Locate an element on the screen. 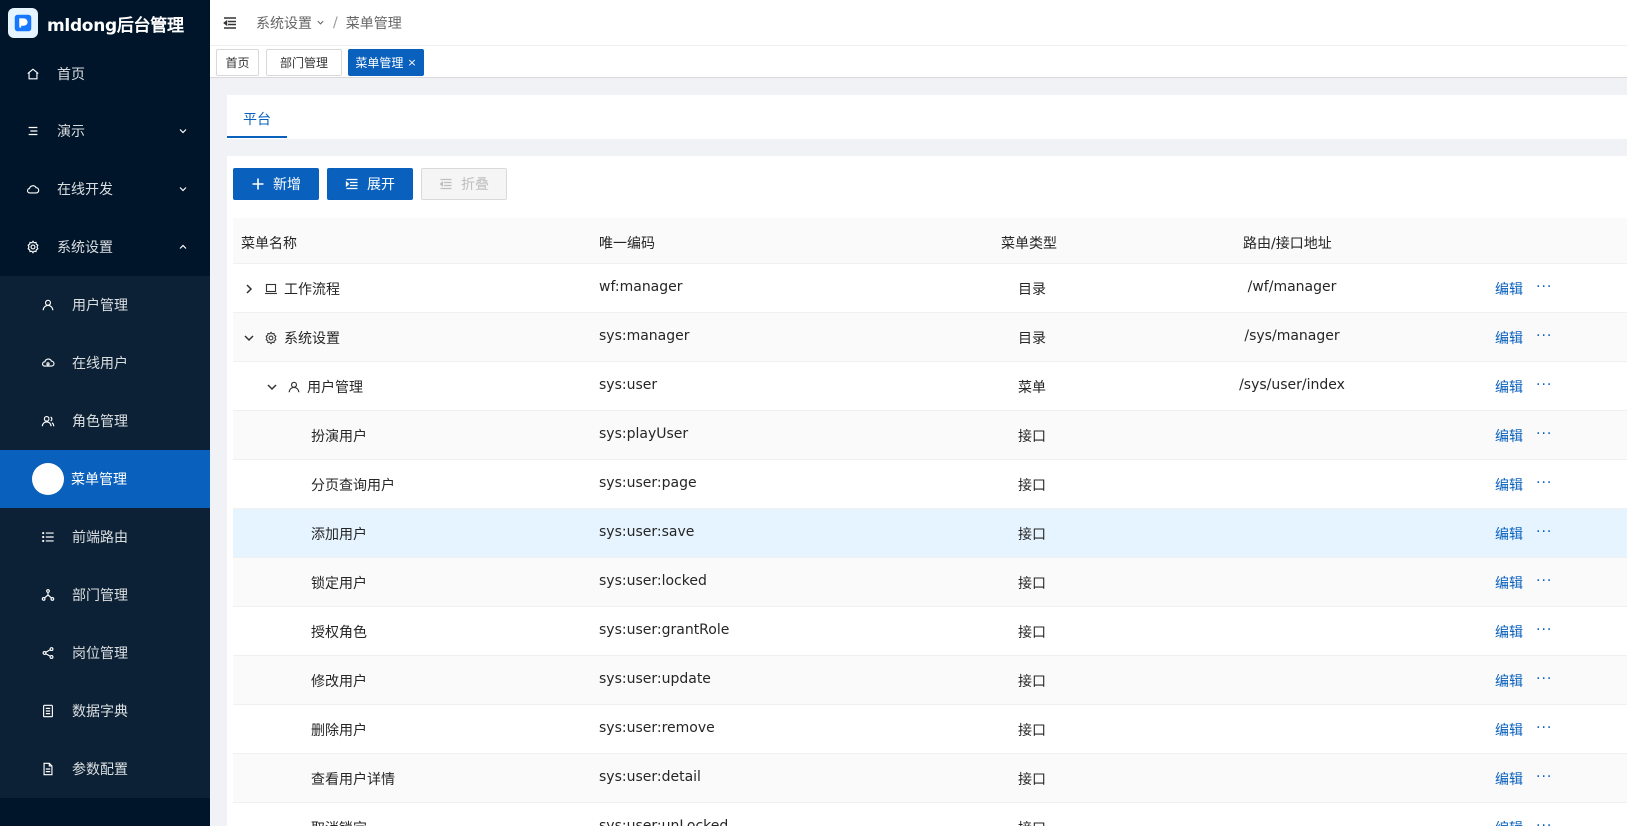 This screenshot has height=826, width=1627. menu-code: sys:user:page is located at coordinates (648, 483).